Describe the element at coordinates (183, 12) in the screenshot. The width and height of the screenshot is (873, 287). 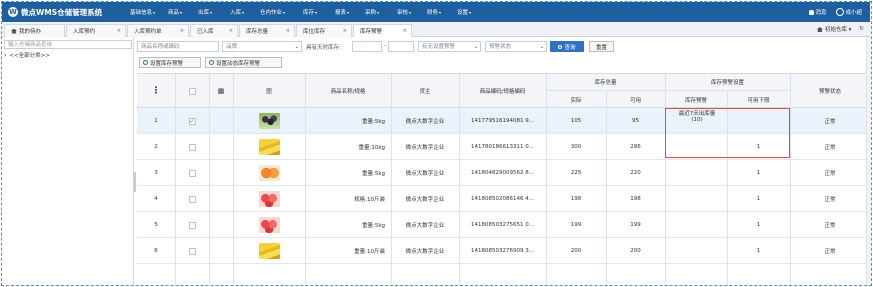
I see `menu-item-1: 商品 ▾` at that location.